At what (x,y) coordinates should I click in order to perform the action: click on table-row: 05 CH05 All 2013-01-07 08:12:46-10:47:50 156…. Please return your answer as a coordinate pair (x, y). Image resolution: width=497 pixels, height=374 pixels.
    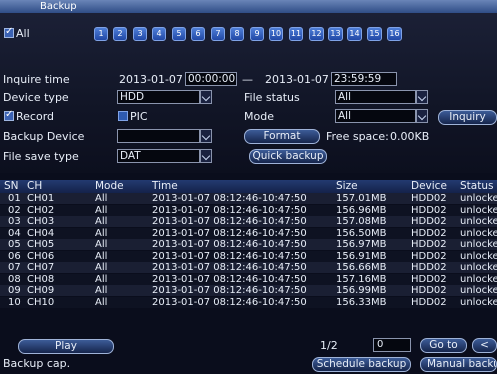
    Looking at the image, I should click on (248, 244).